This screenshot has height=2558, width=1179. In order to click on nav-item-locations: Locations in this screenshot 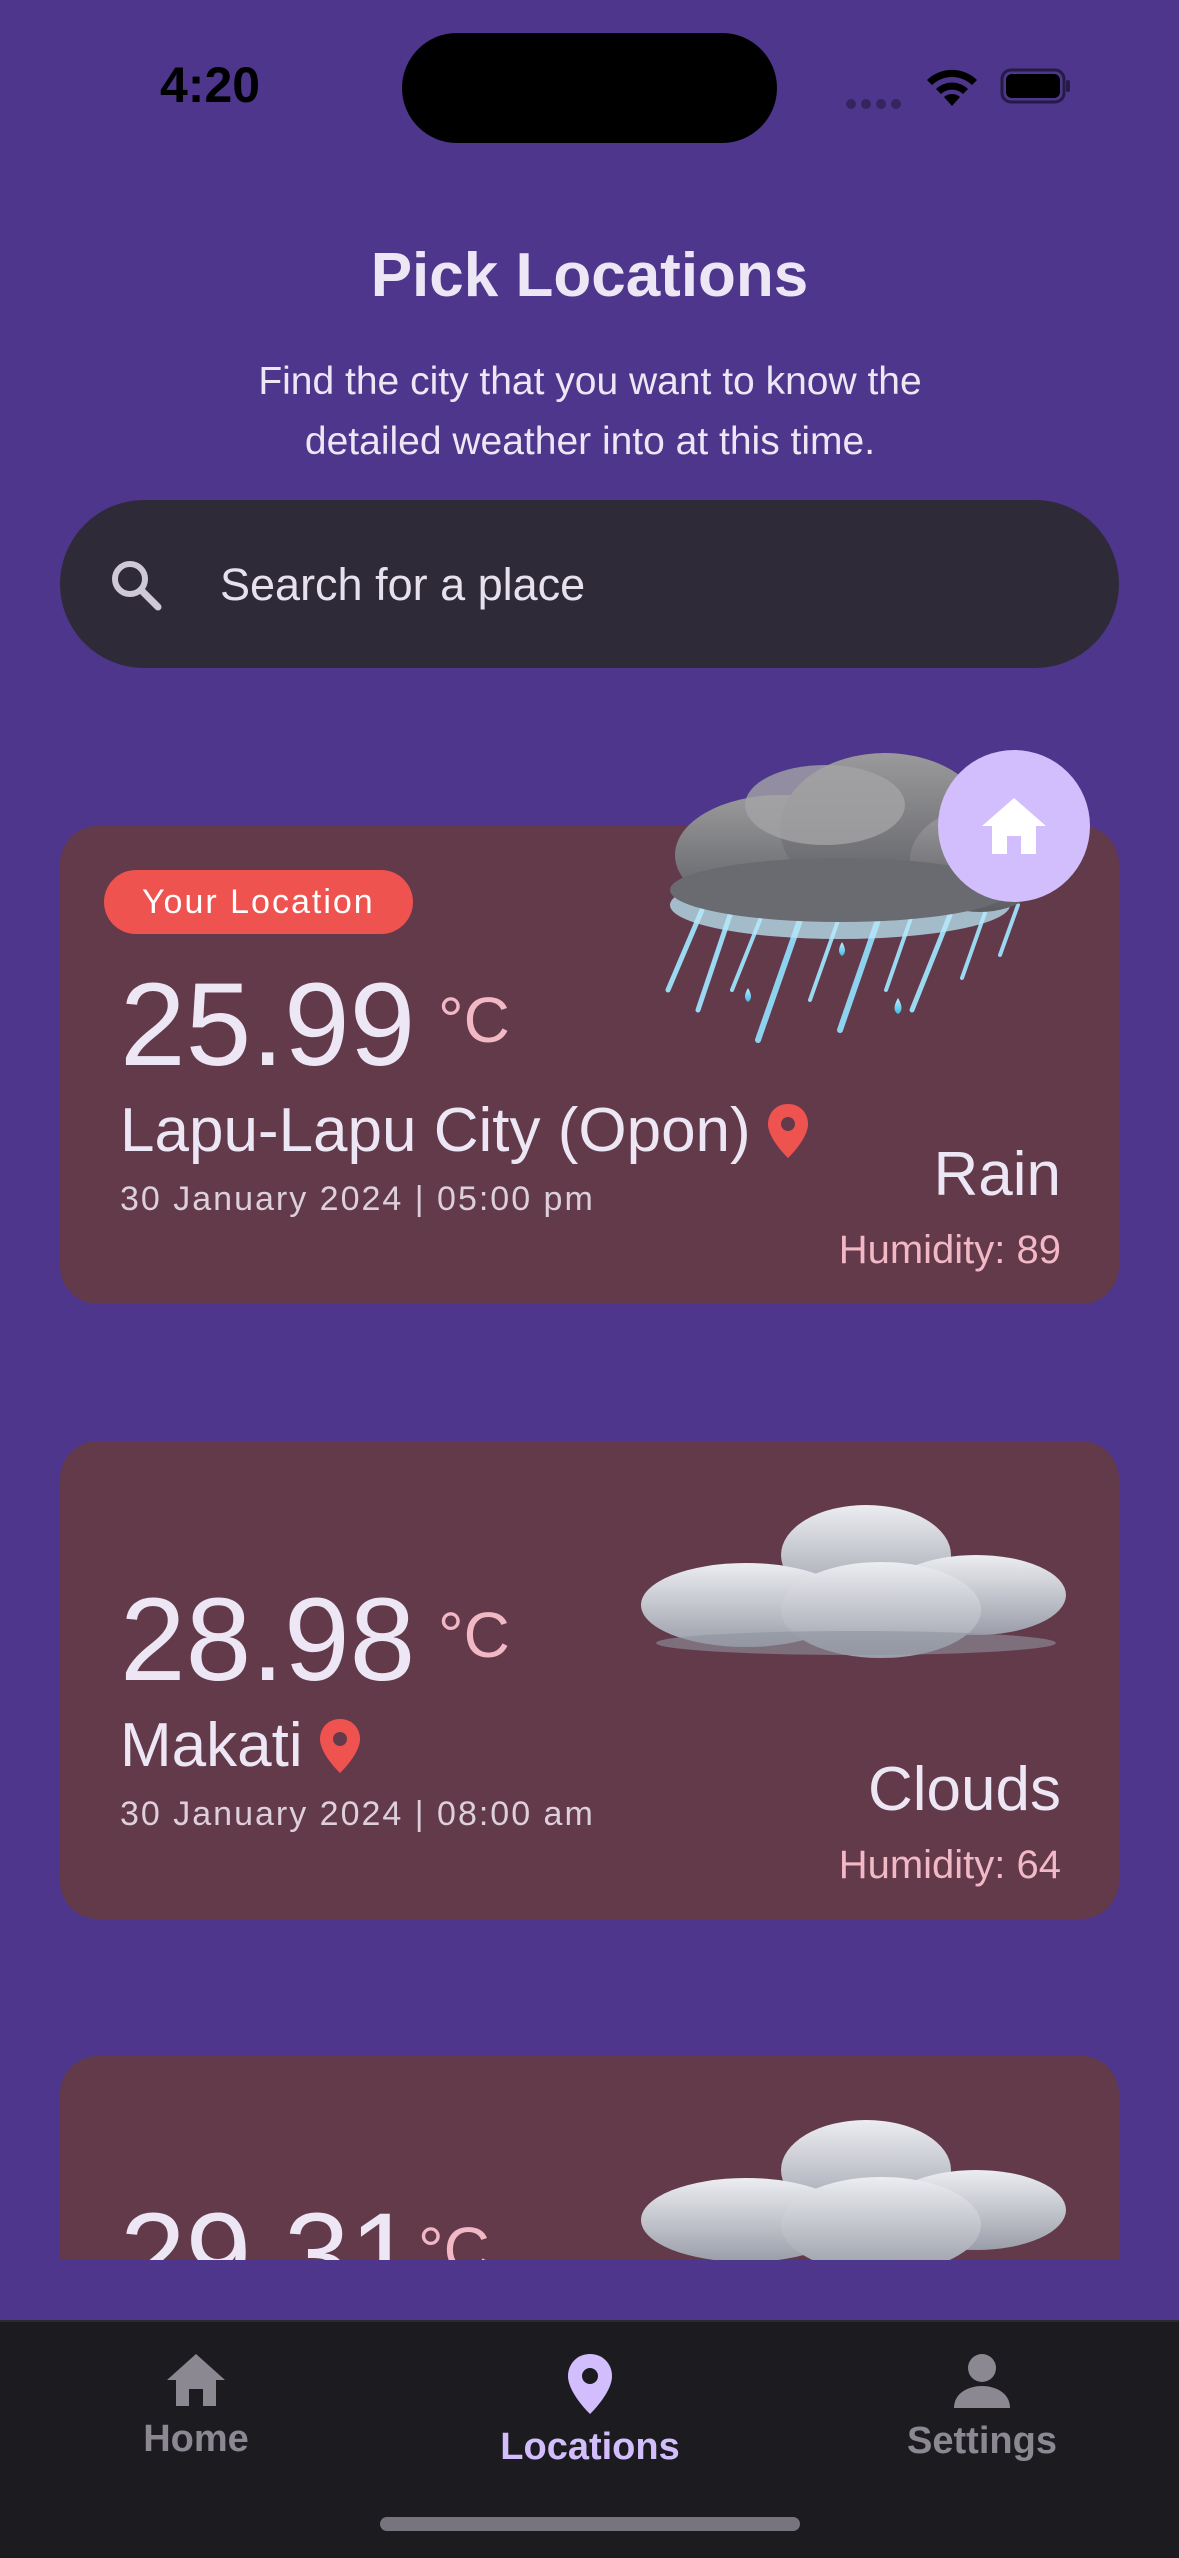, I will do `click(590, 2410)`.